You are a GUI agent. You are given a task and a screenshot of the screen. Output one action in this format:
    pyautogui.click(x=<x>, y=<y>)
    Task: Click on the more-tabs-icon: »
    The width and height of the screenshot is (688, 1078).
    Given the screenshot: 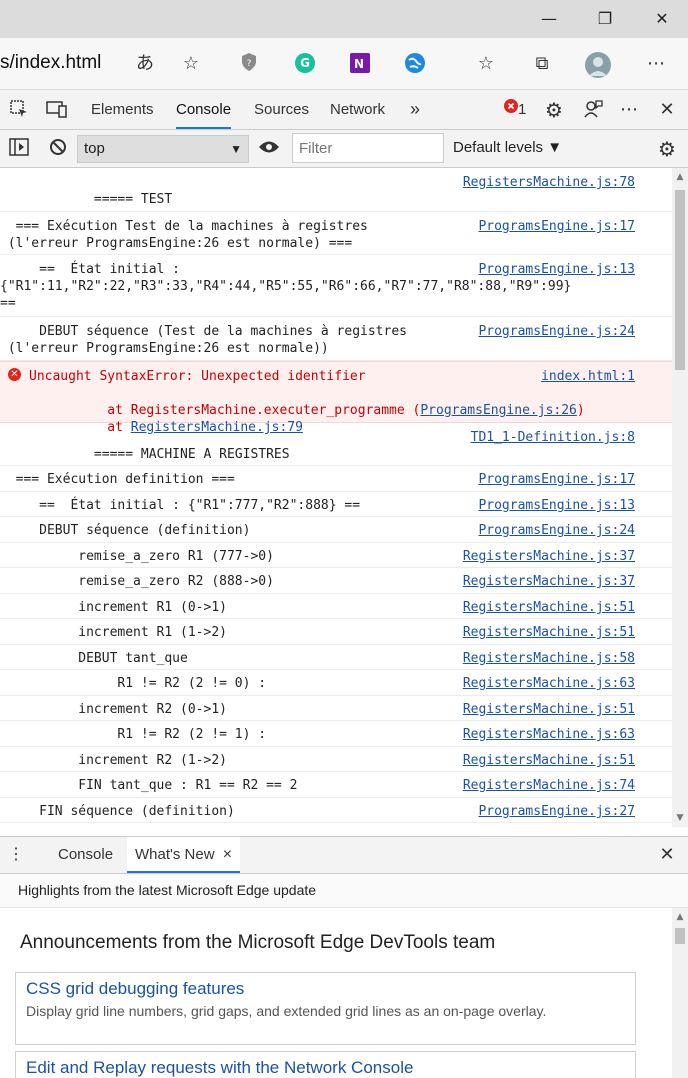 What is the action you would take?
    pyautogui.click(x=415, y=109)
    